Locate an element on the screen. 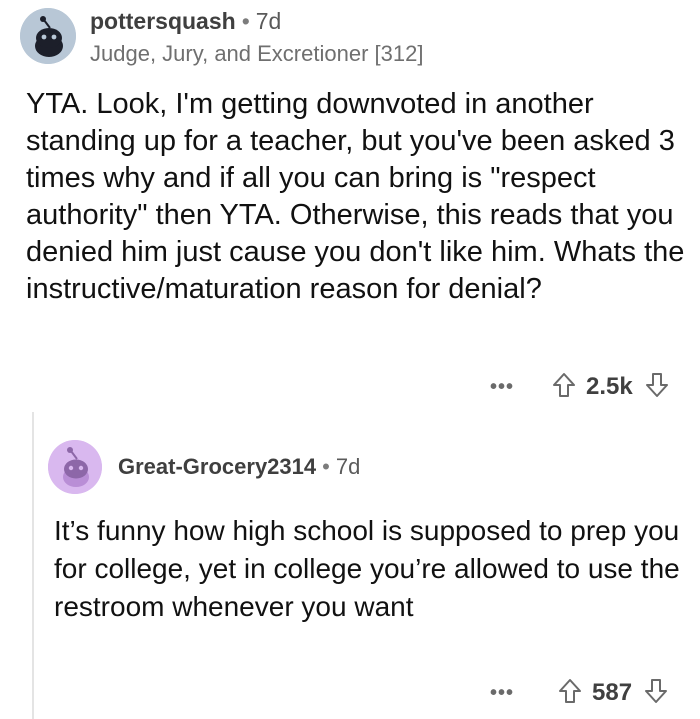 The image size is (700, 719). comment-header: pottersquash • 7d is located at coordinates (185, 21).